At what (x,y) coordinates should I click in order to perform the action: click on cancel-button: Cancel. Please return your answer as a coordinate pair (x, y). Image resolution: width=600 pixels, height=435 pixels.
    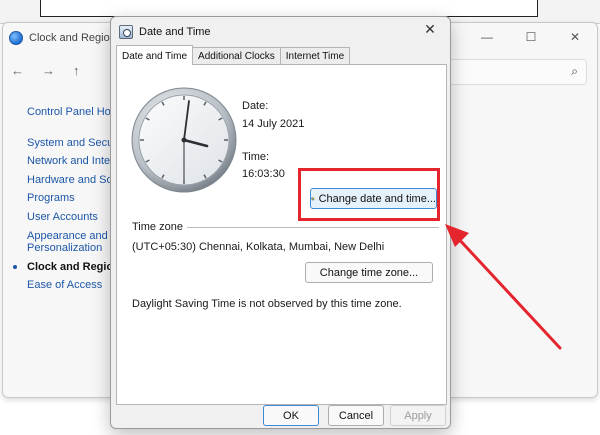
    Looking at the image, I should click on (356, 415).